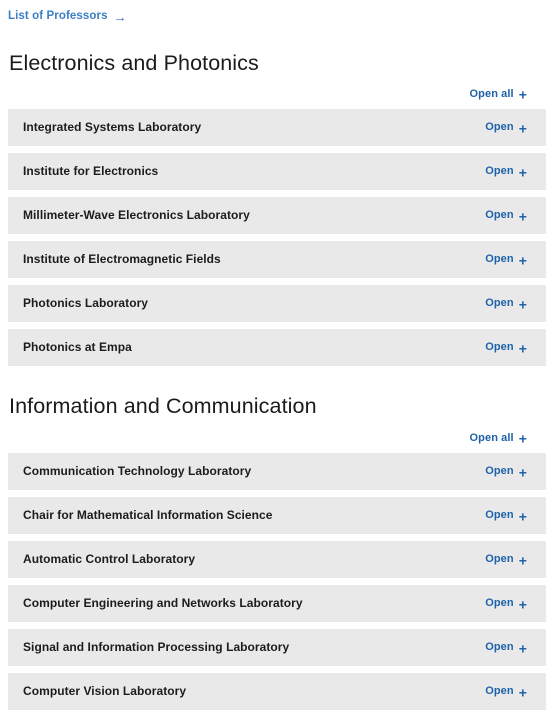  Describe the element at coordinates (91, 171) in the screenshot. I see `accordion-row-label: Institute for Electronics` at that location.